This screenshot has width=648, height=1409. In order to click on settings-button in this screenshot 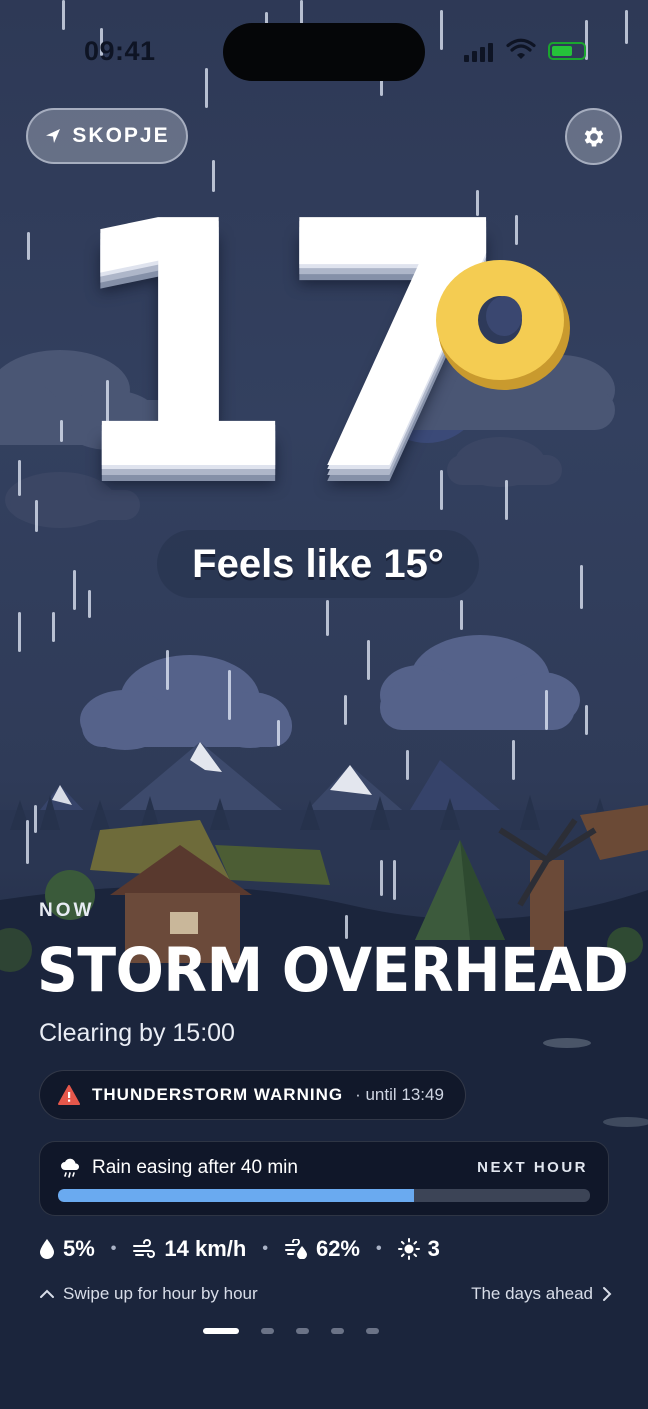, I will do `click(593, 136)`.